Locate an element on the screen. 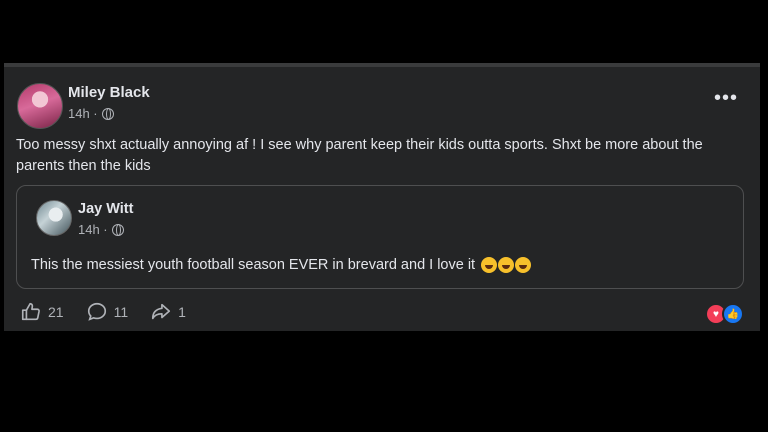 Image resolution: width=768 pixels, height=432 pixels. comment-count: 11 is located at coordinates (121, 312).